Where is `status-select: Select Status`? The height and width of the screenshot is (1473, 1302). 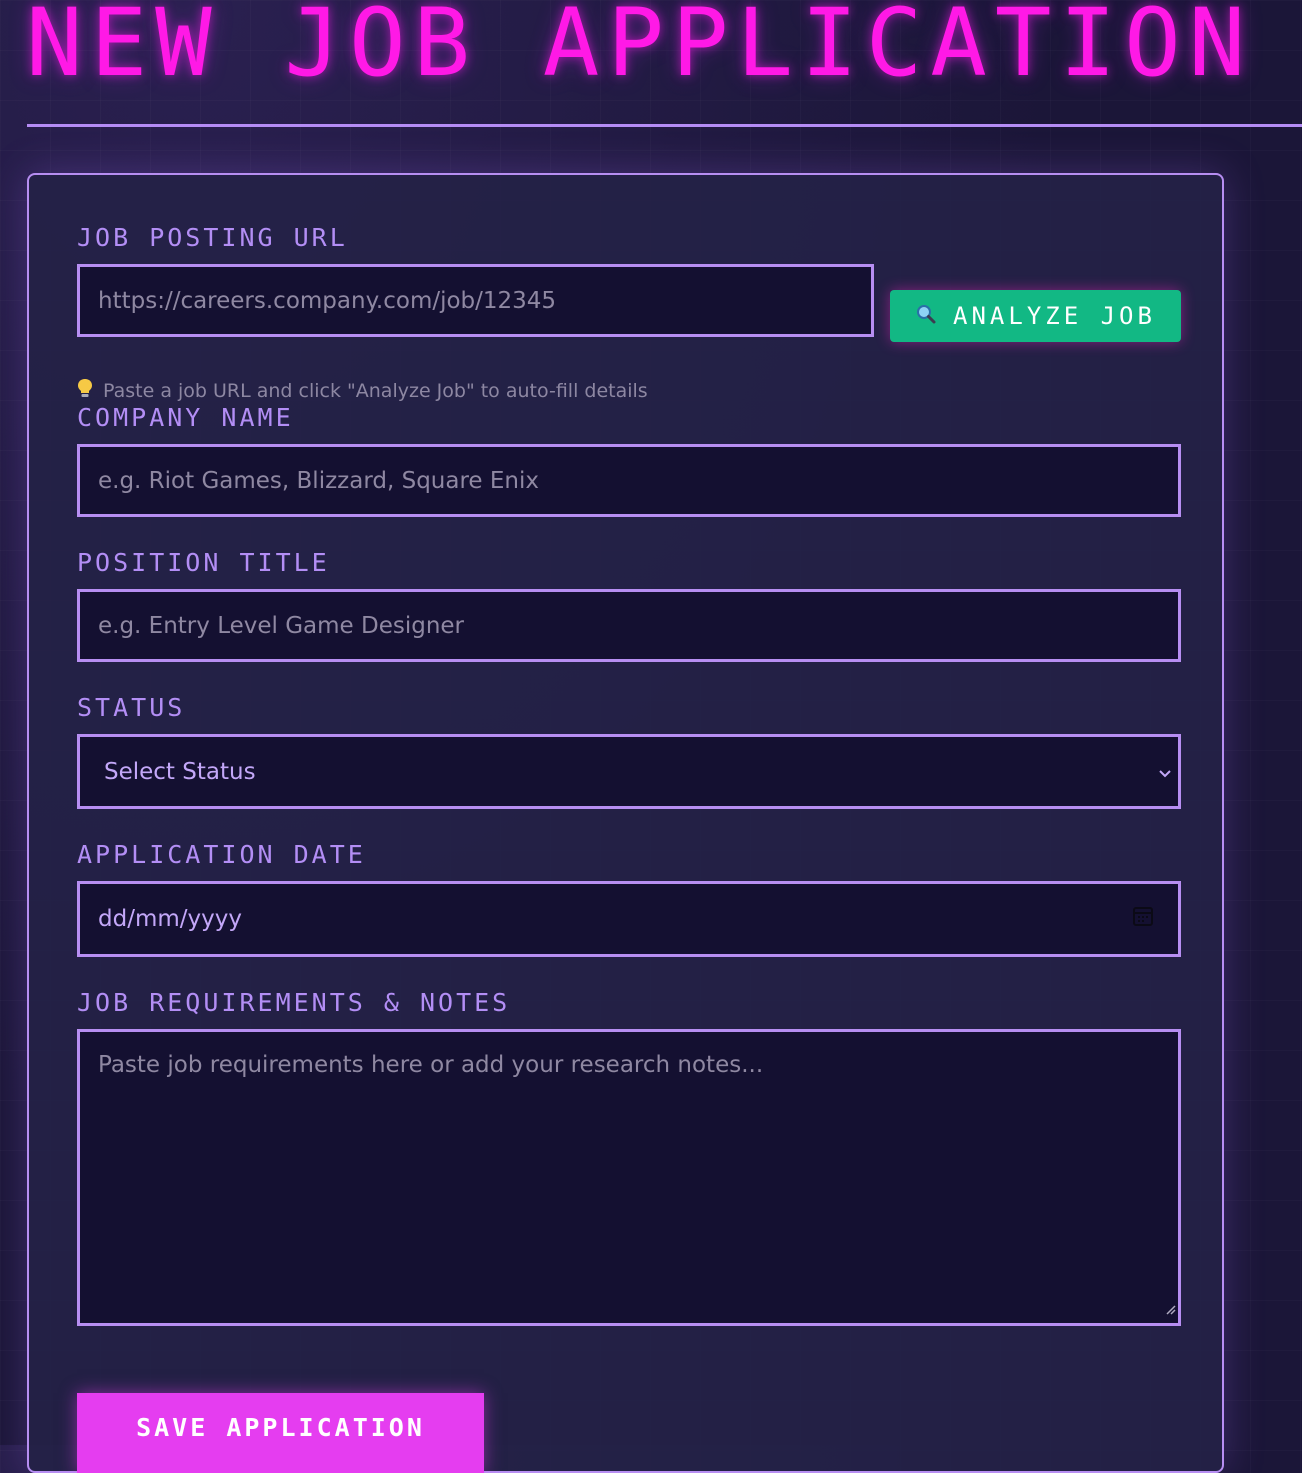
status-select: Select Status is located at coordinates (629, 771).